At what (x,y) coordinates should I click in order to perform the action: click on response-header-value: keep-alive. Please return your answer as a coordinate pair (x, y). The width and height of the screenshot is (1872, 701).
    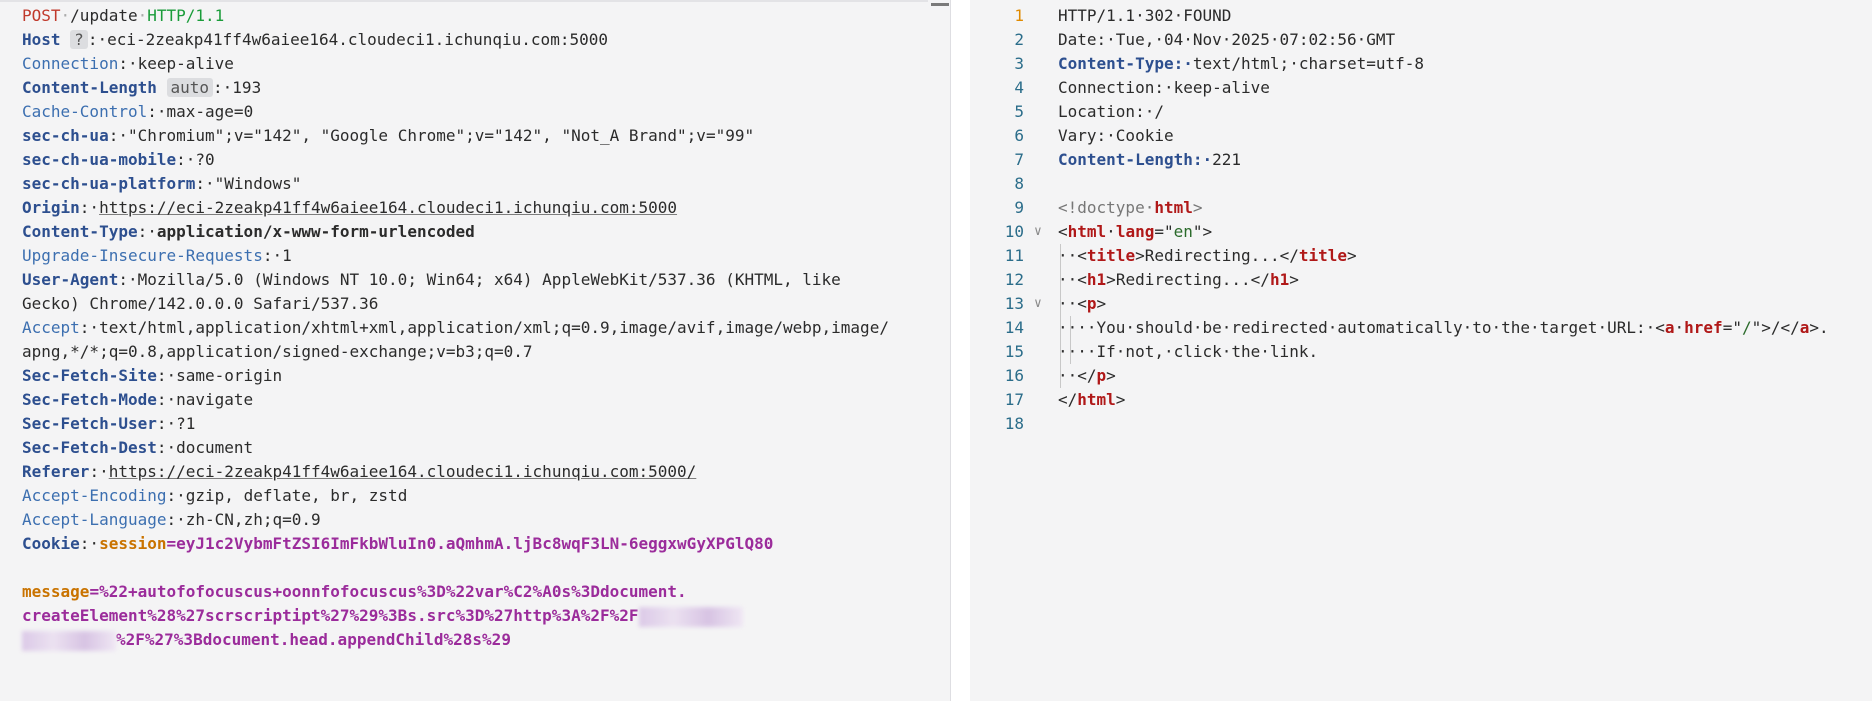
    Looking at the image, I should click on (1221, 87).